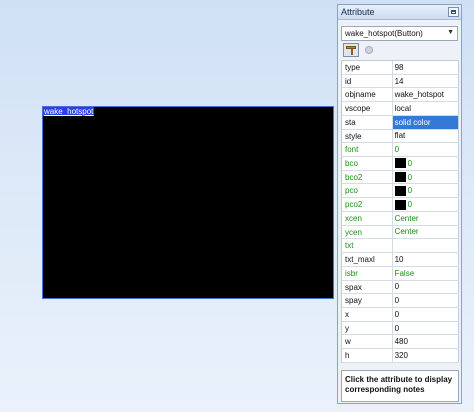 The width and height of the screenshot is (474, 412). I want to click on attribute-value-text: wake_hotspot, so click(419, 95).